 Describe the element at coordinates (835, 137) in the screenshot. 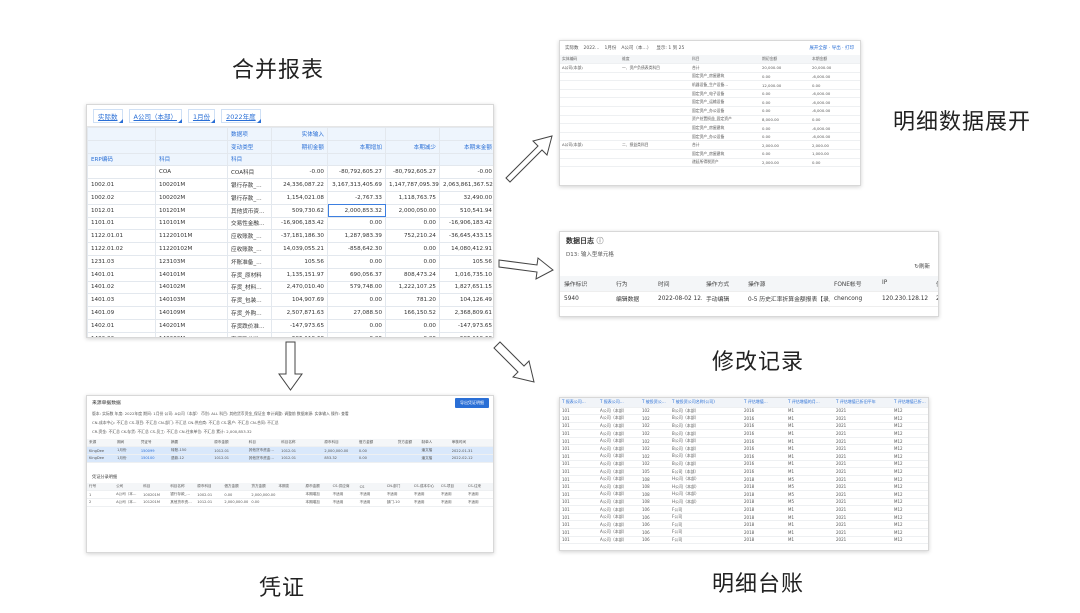

I see `table-cell: -6,000.00` at that location.